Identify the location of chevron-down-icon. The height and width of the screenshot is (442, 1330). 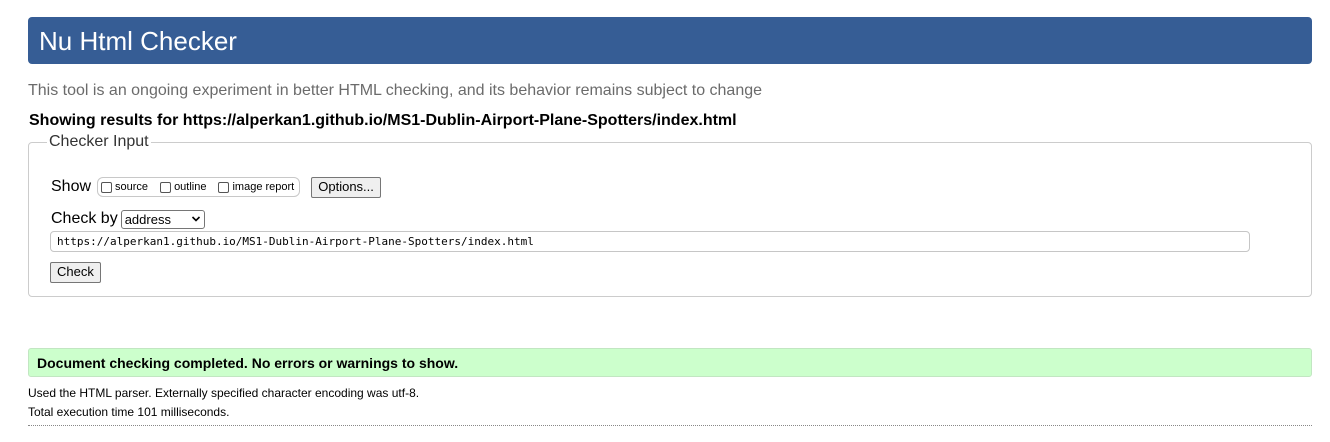
(195, 219).